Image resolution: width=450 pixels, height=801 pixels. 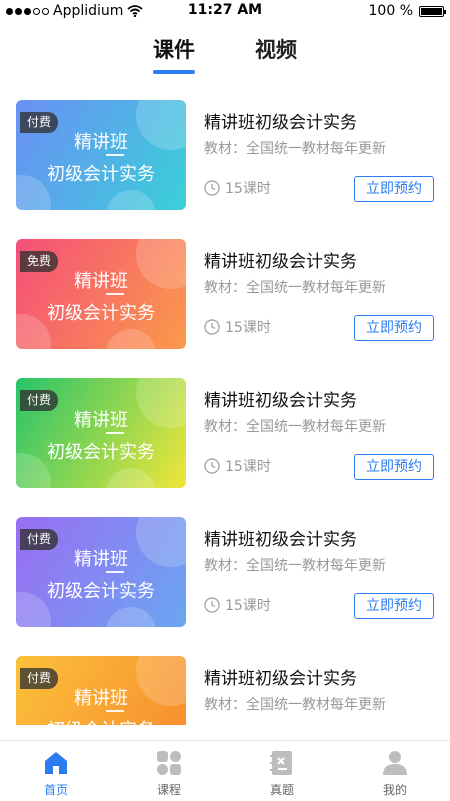 What do you see at coordinates (394, 790) in the screenshot?
I see `nav-label-profile: 我的` at bounding box center [394, 790].